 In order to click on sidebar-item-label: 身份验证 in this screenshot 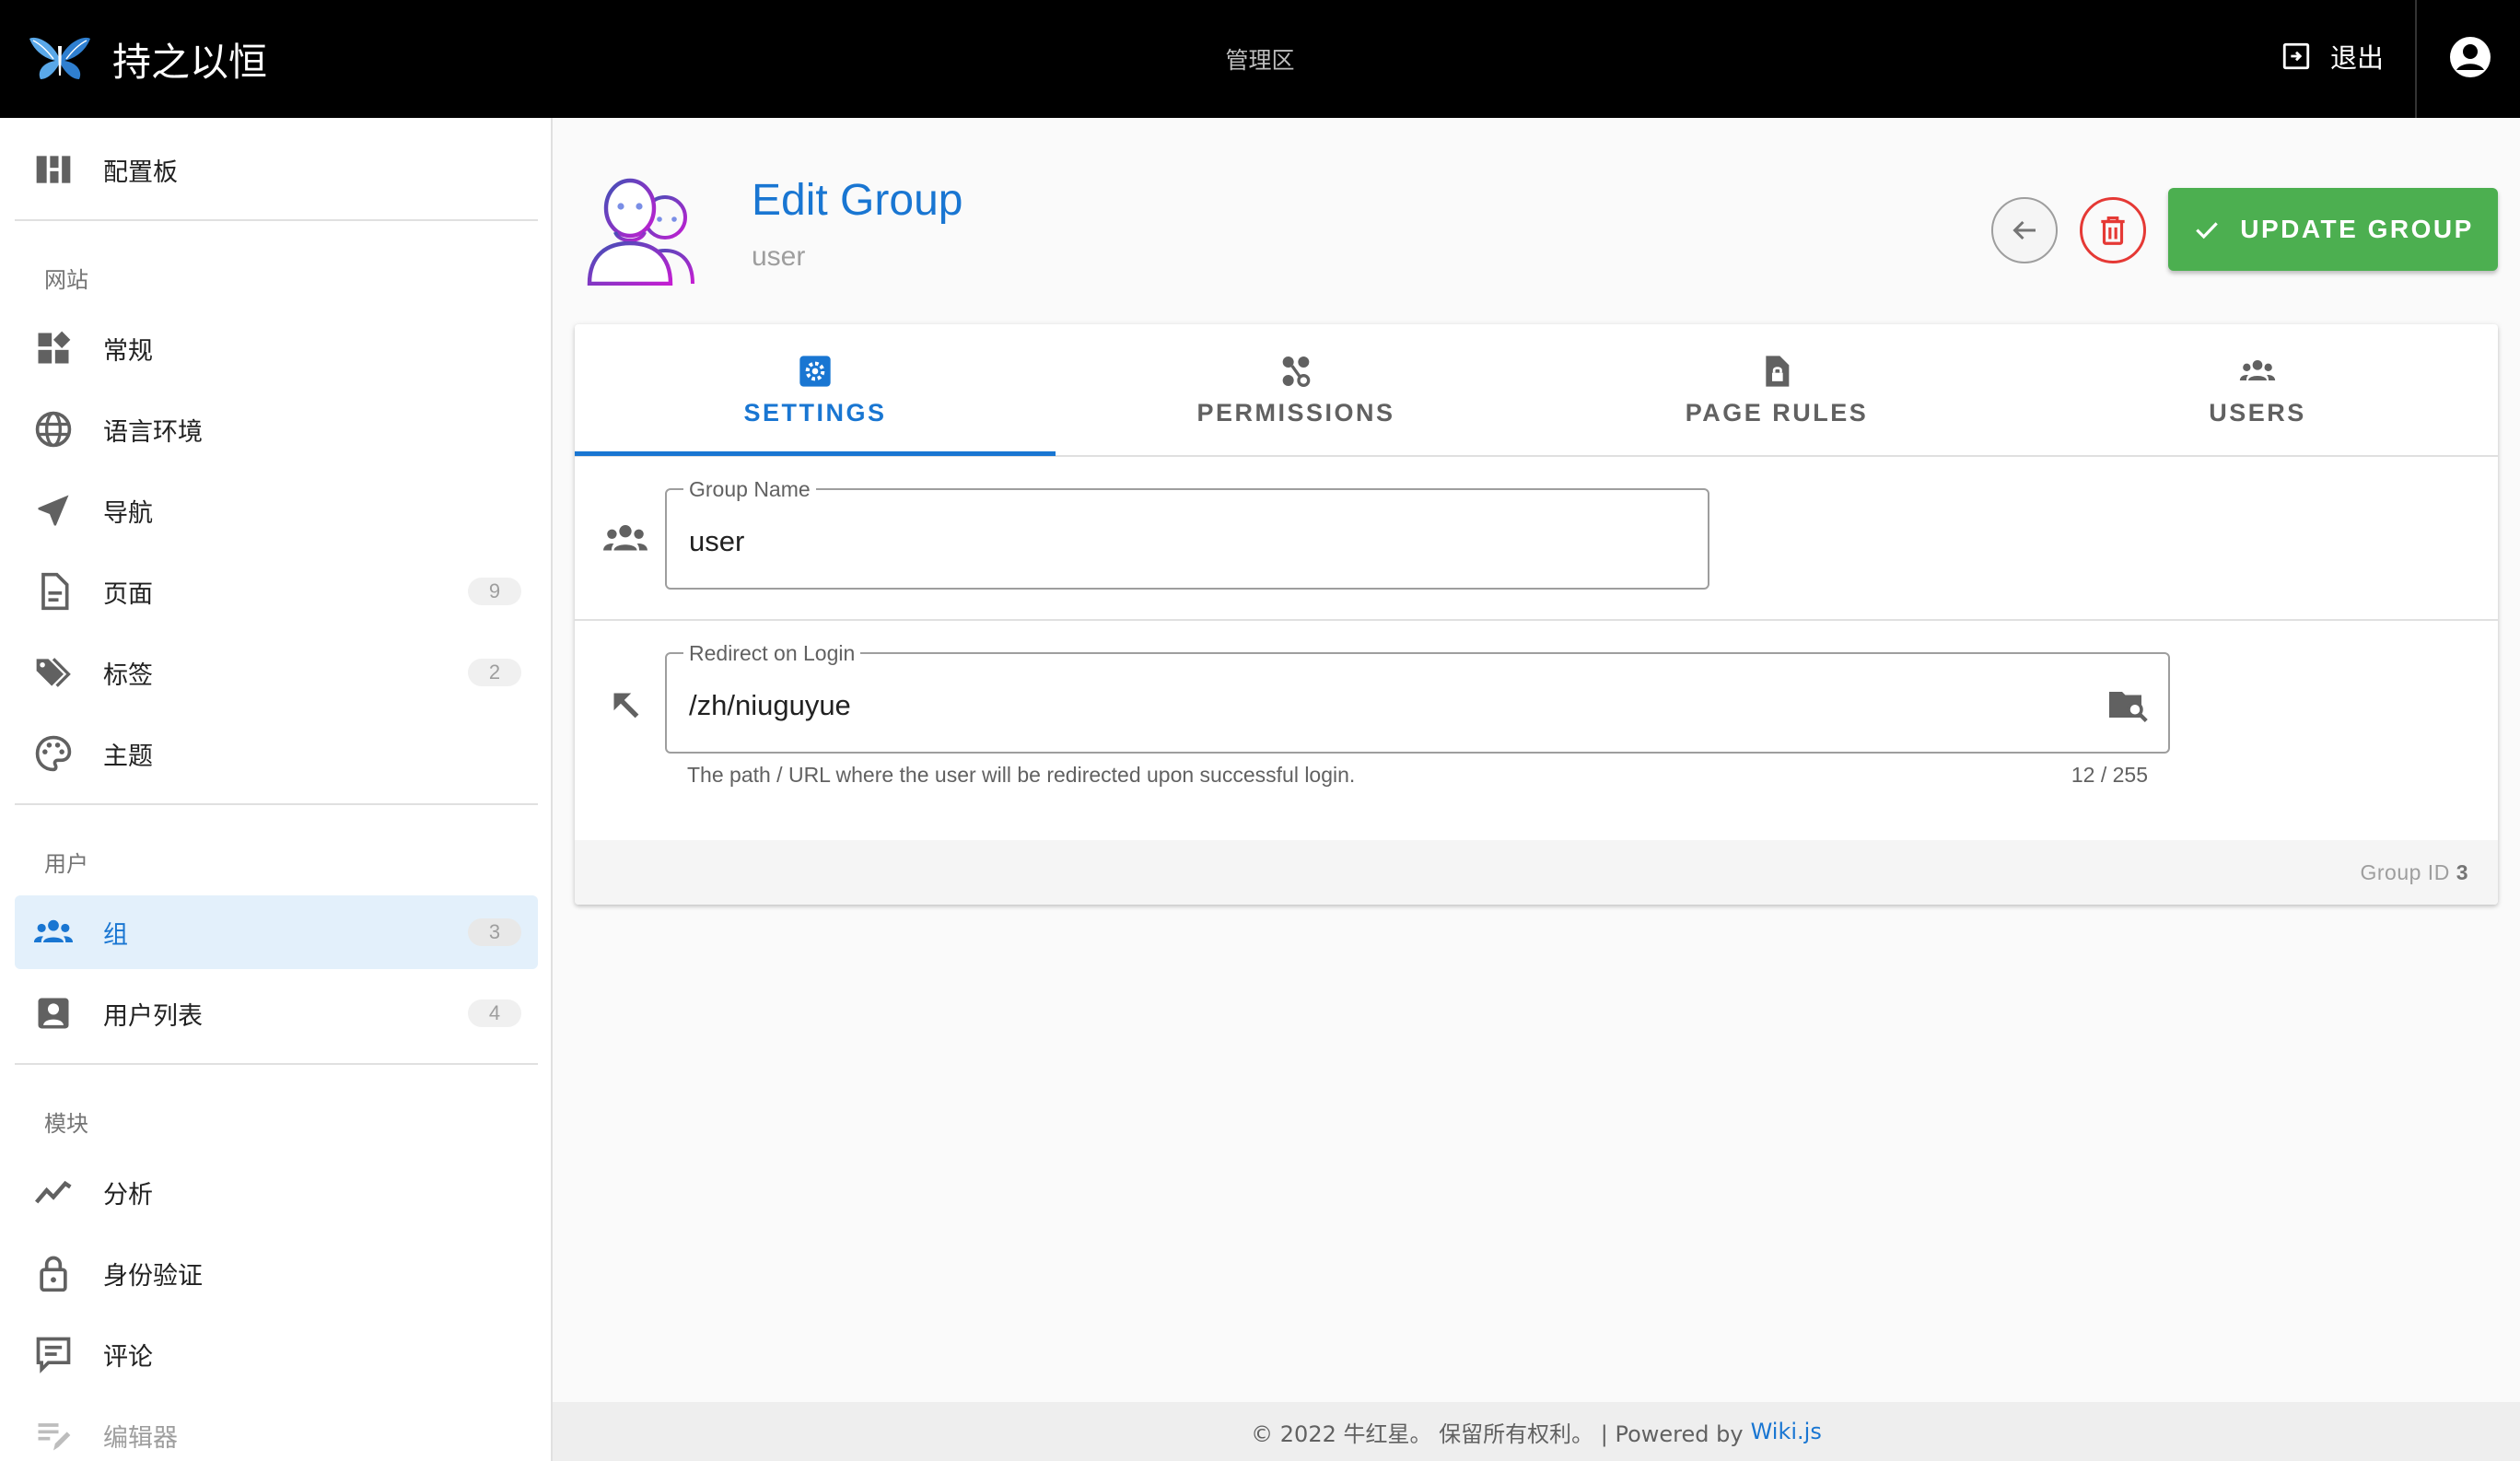, I will do `click(153, 1276)`.